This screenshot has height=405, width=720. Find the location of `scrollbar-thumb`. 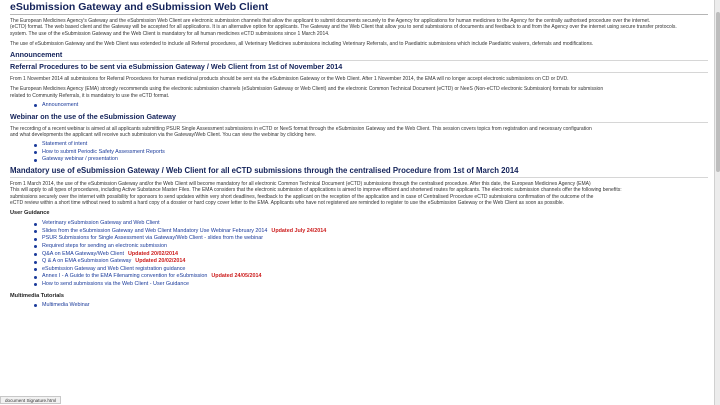

scrollbar-thumb is located at coordinates (718, 92).